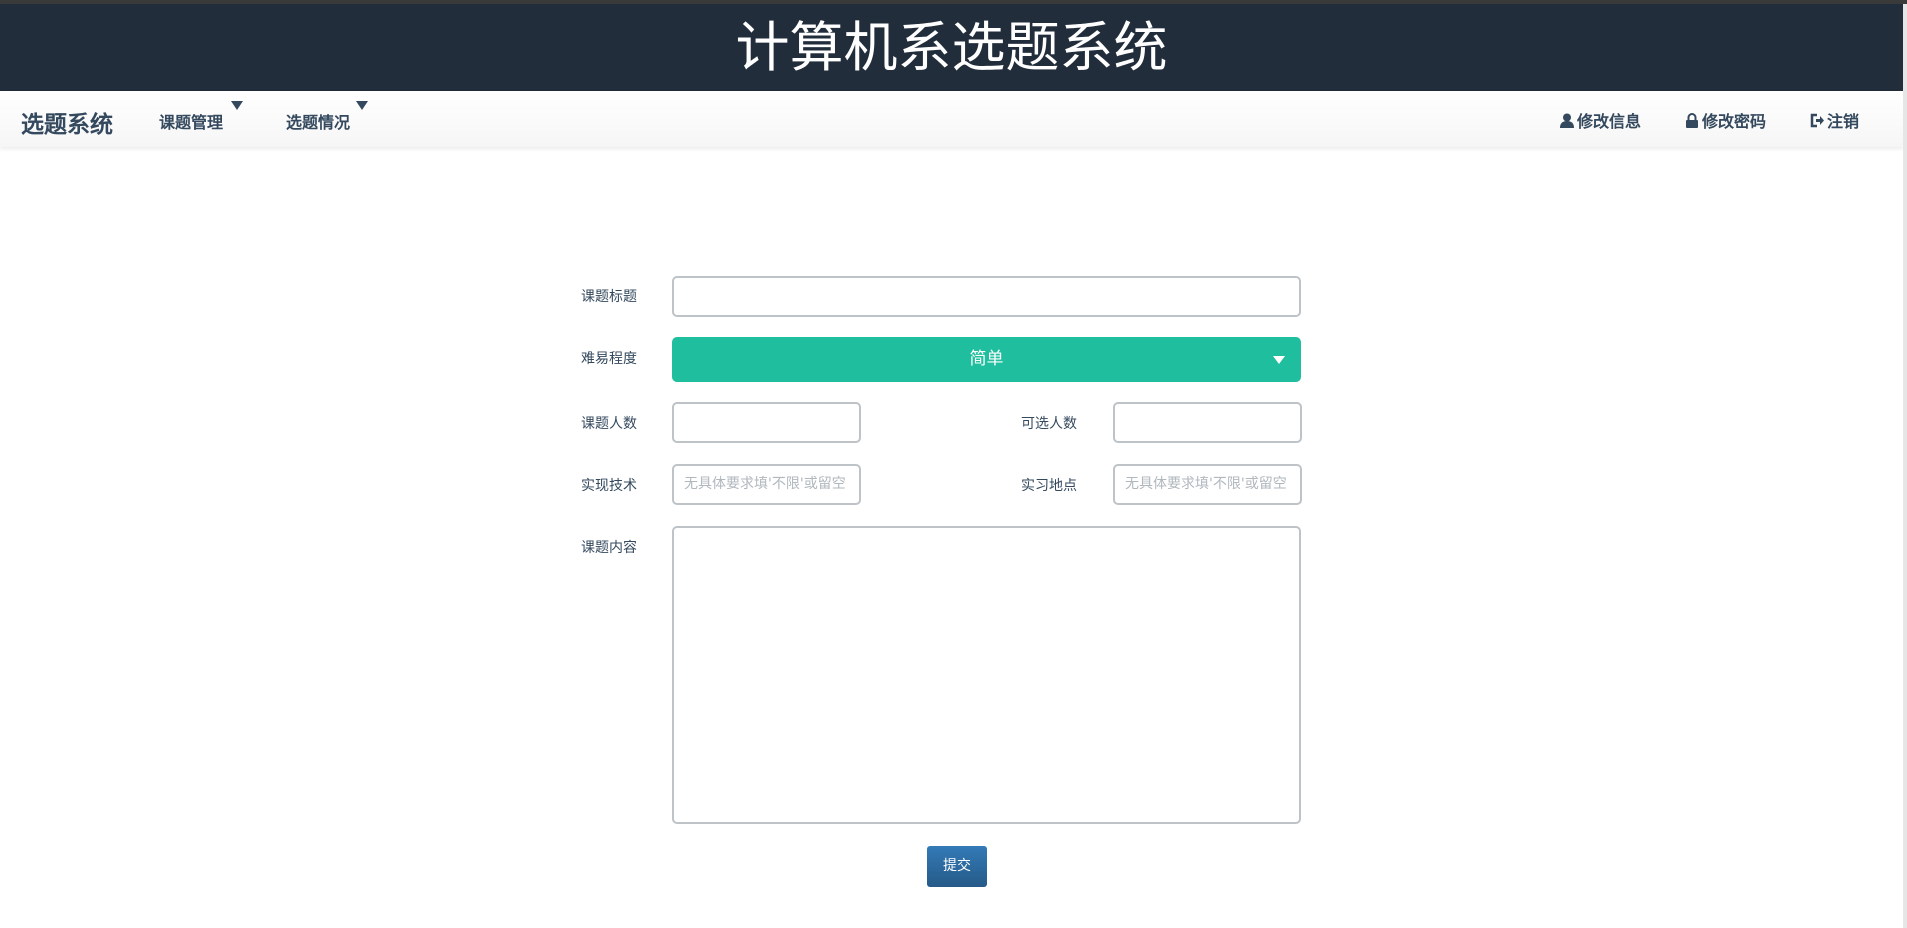 This screenshot has height=928, width=1907. What do you see at coordinates (766, 484) in the screenshot?
I see `technology-input: 无具体要求填'不限'或留空` at bounding box center [766, 484].